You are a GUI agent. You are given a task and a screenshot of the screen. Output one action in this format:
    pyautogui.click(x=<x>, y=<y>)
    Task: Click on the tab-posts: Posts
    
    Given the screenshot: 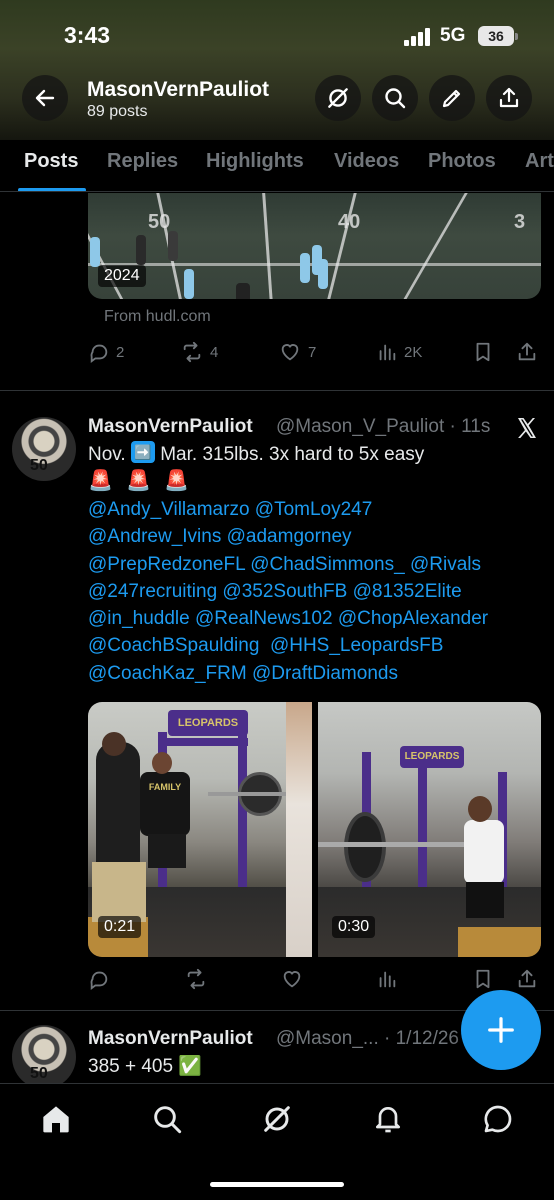 What is the action you would take?
    pyautogui.click(x=51, y=161)
    